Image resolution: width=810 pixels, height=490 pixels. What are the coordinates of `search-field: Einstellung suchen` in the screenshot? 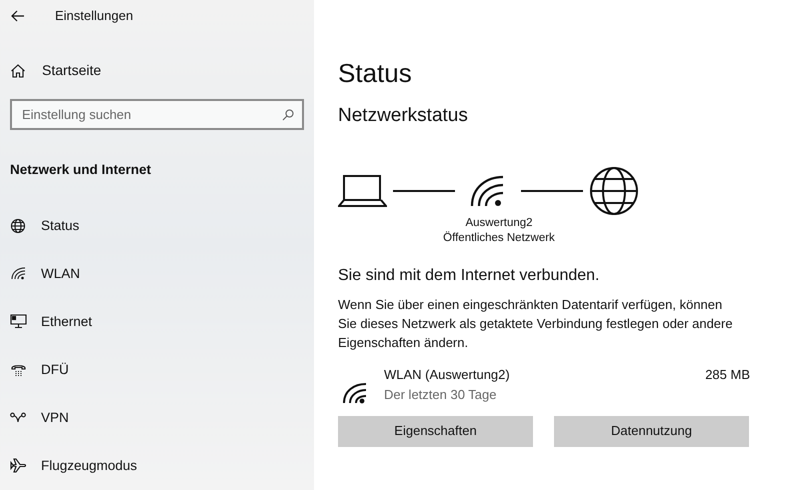 It's located at (157, 114).